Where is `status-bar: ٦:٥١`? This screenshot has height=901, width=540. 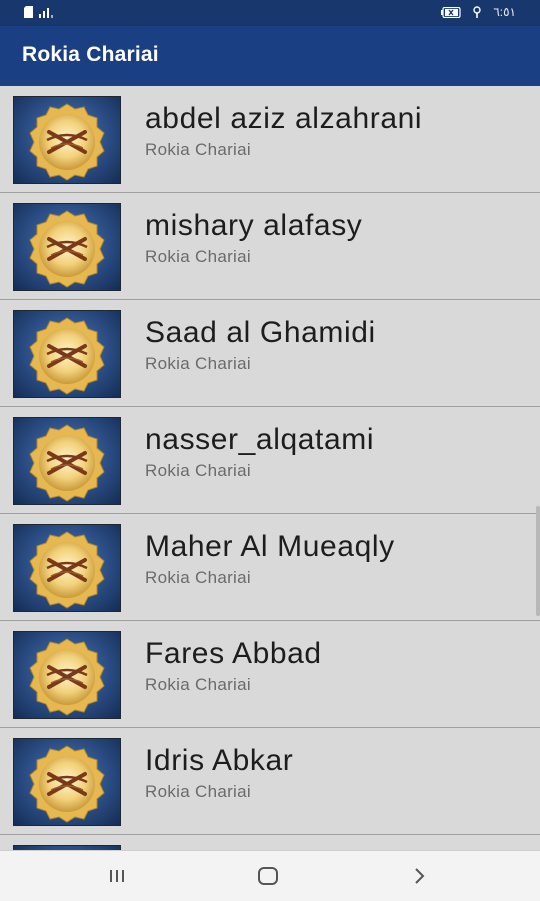 status-bar: ٦:٥١ is located at coordinates (270, 13).